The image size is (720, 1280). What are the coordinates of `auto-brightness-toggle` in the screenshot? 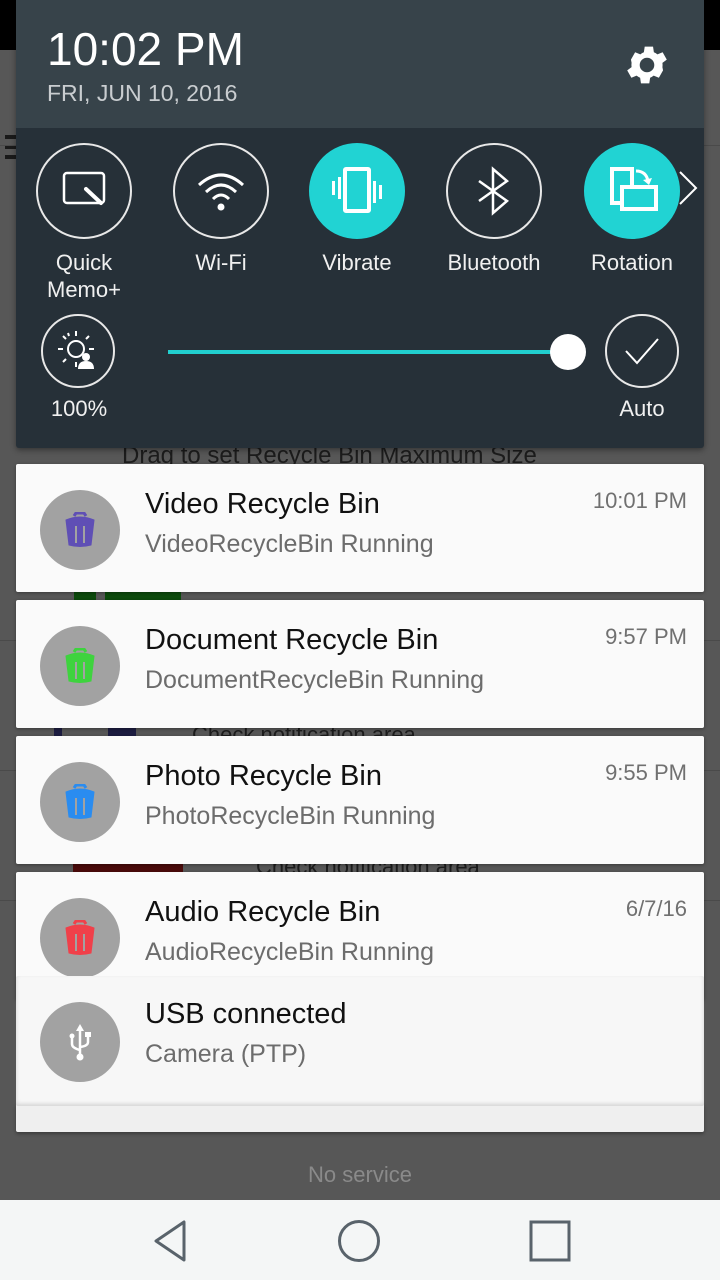 It's located at (642, 351).